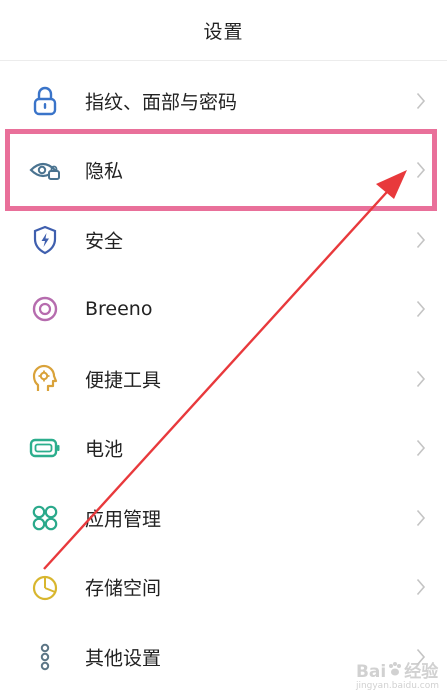 The height and width of the screenshot is (699, 447). I want to click on header: 设置, so click(223, 30).